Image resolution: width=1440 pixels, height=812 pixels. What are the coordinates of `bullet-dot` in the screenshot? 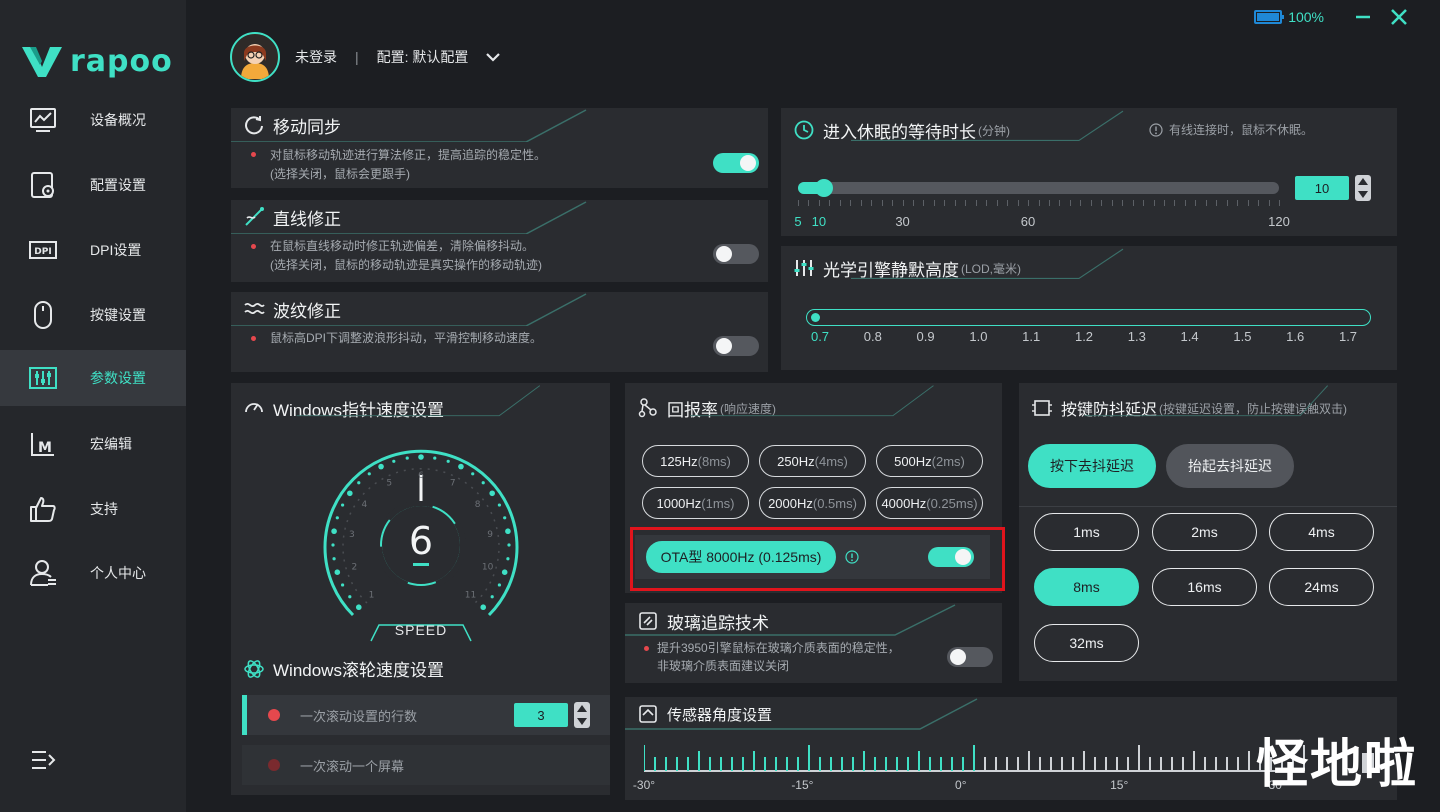 It's located at (253, 338).